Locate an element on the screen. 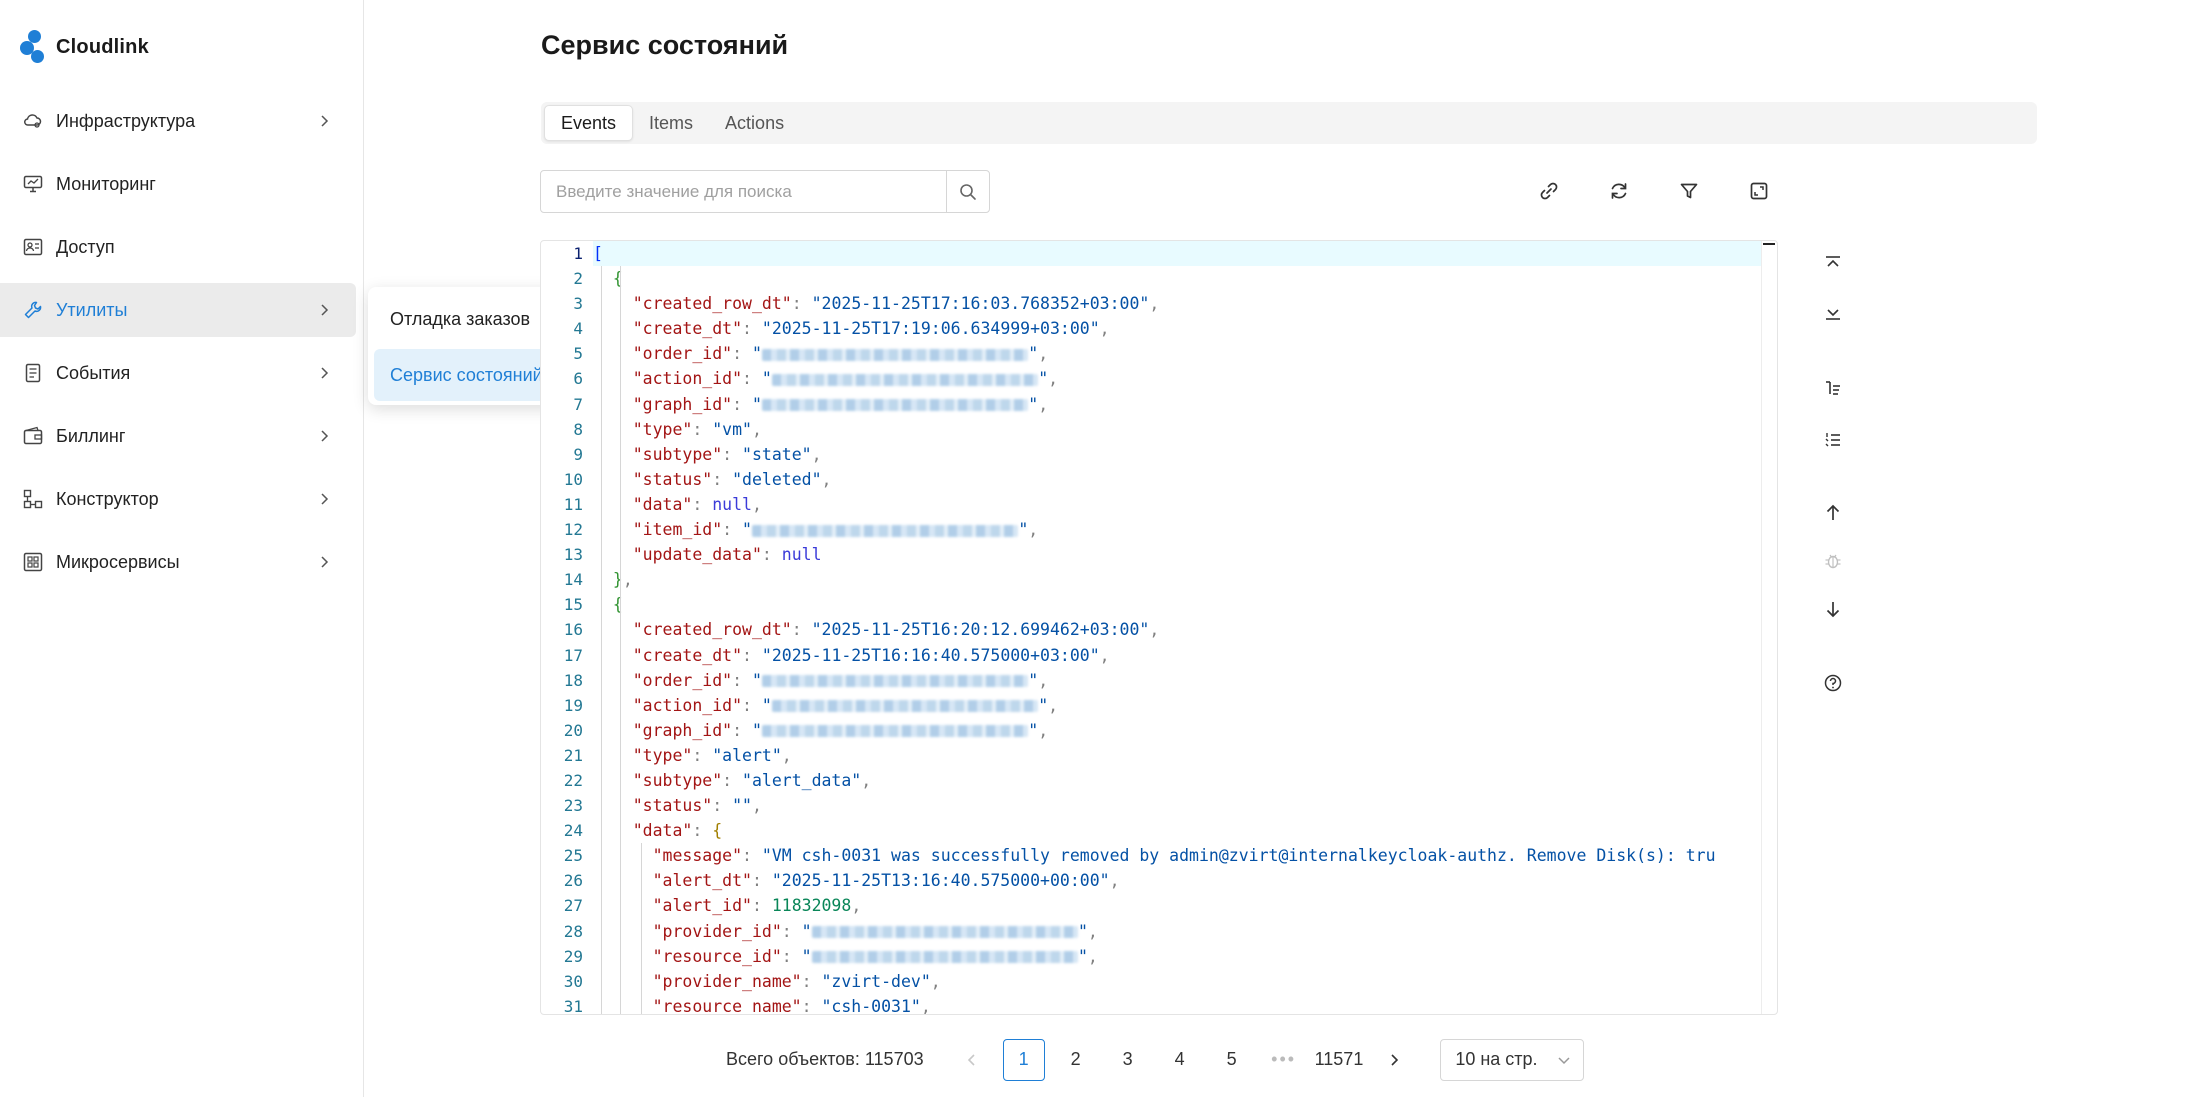 The height and width of the screenshot is (1097, 2211). code-token: "2025-11-25T16:20:12.699462+03:00" is located at coordinates (980, 630).